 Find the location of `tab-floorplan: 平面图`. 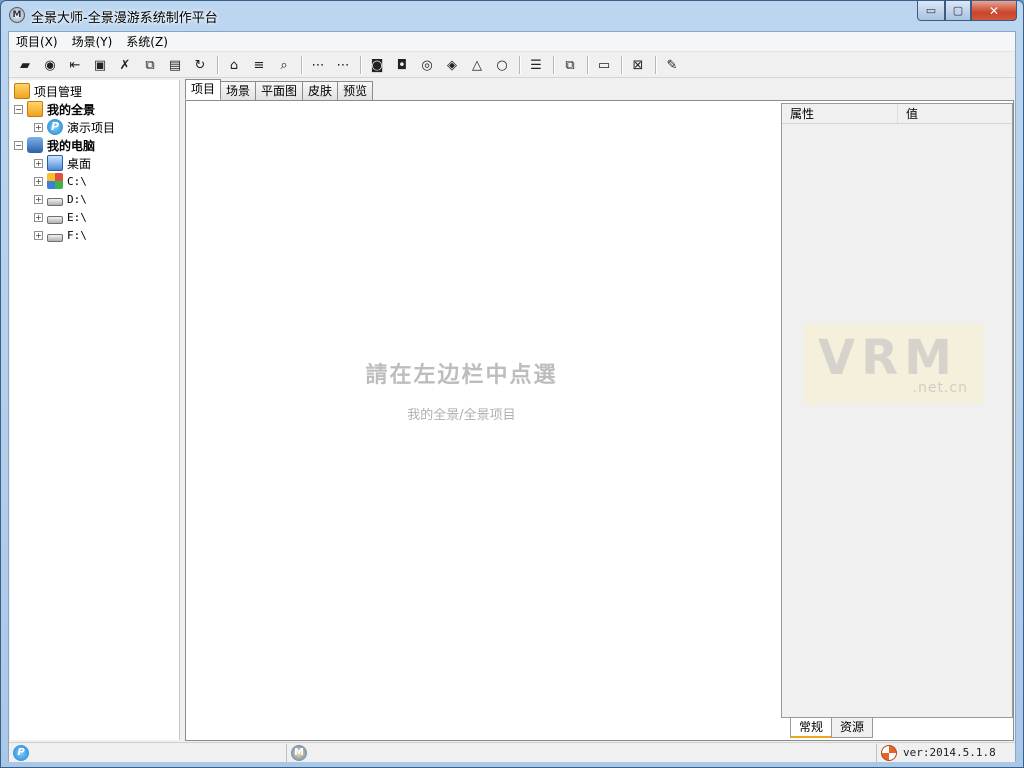

tab-floorplan: 平面图 is located at coordinates (279, 90).